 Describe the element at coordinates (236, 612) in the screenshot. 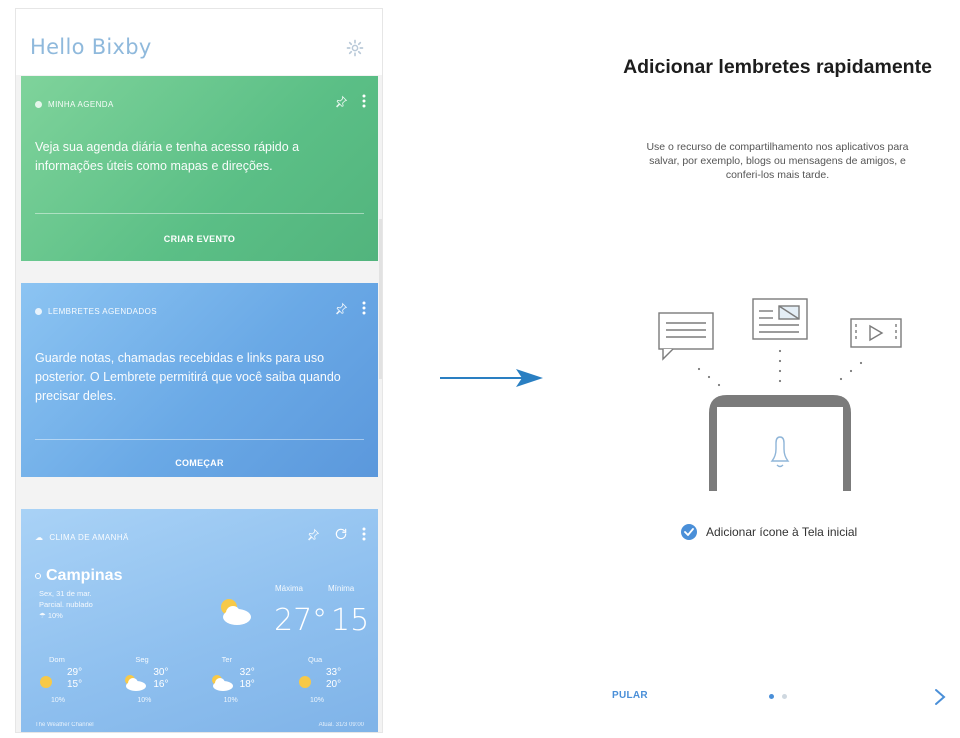

I see `partly-cloudy-icon` at that location.